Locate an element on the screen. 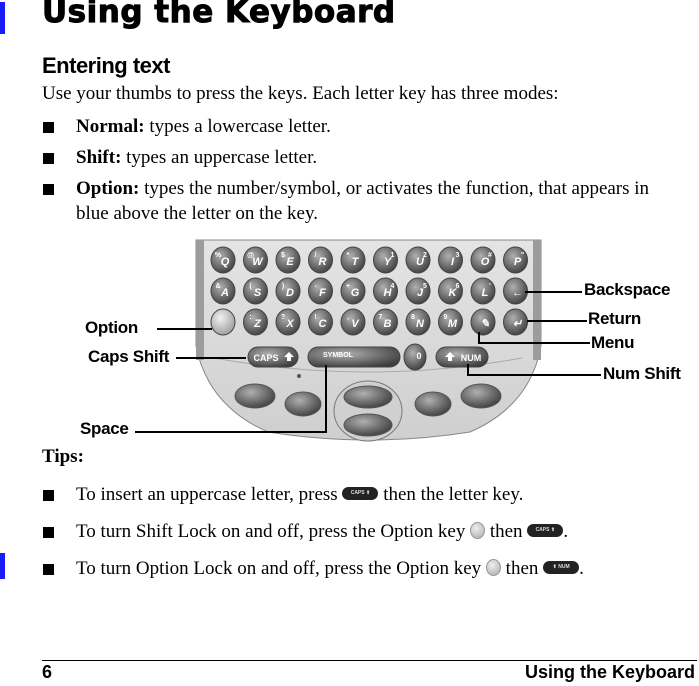 This screenshot has height=686, width=699. key-symbol: 3 is located at coordinates (458, 255).